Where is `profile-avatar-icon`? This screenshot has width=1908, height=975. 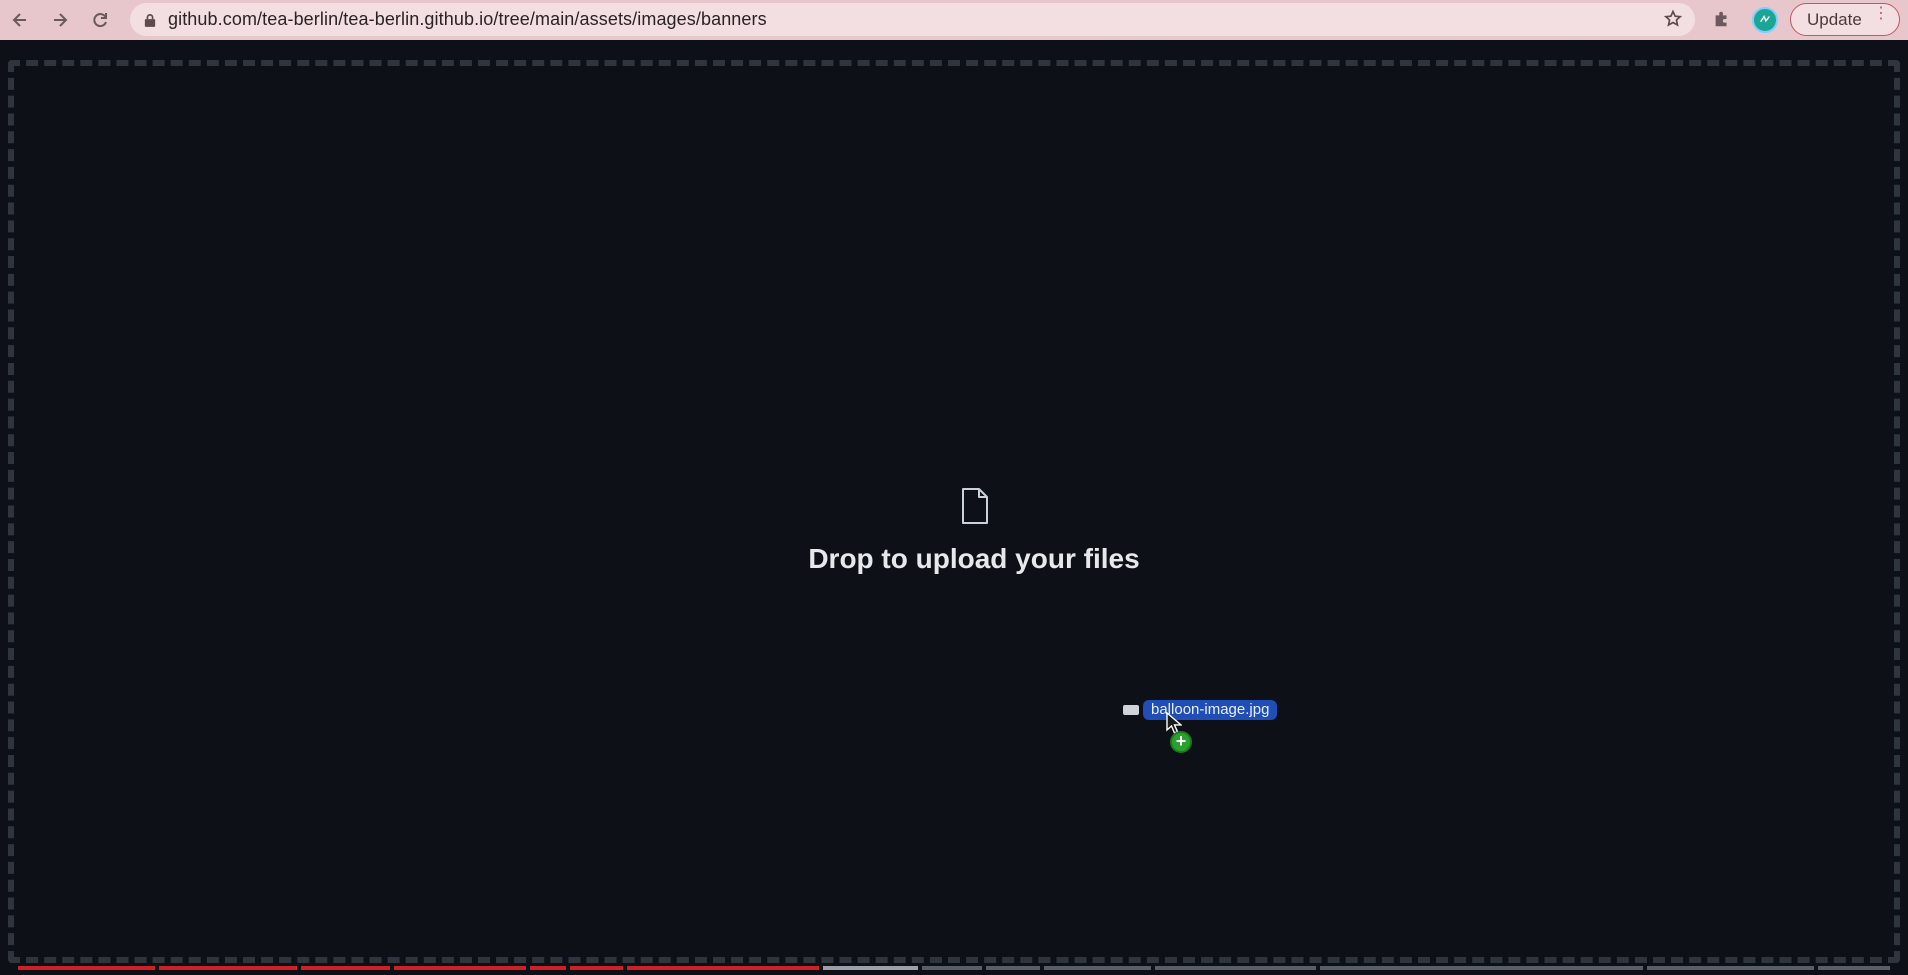 profile-avatar-icon is located at coordinates (1765, 20).